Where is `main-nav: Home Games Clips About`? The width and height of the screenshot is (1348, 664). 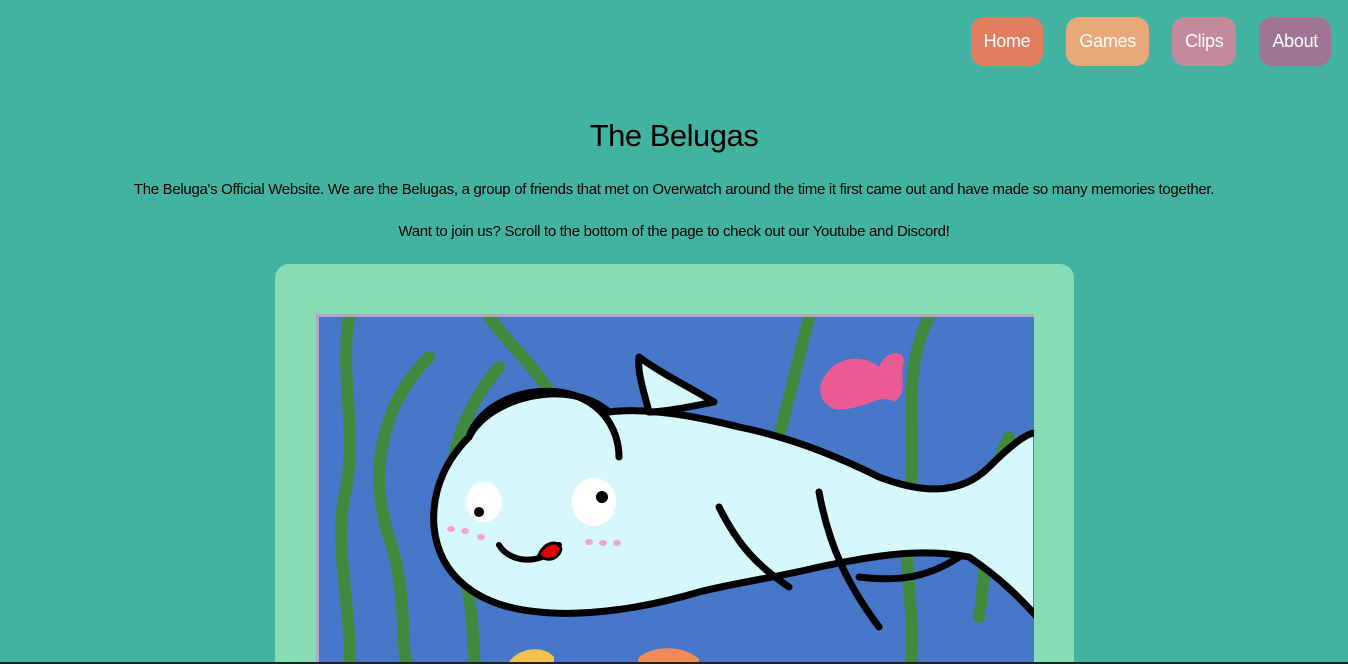
main-nav: Home Games Clips About is located at coordinates (1150, 41).